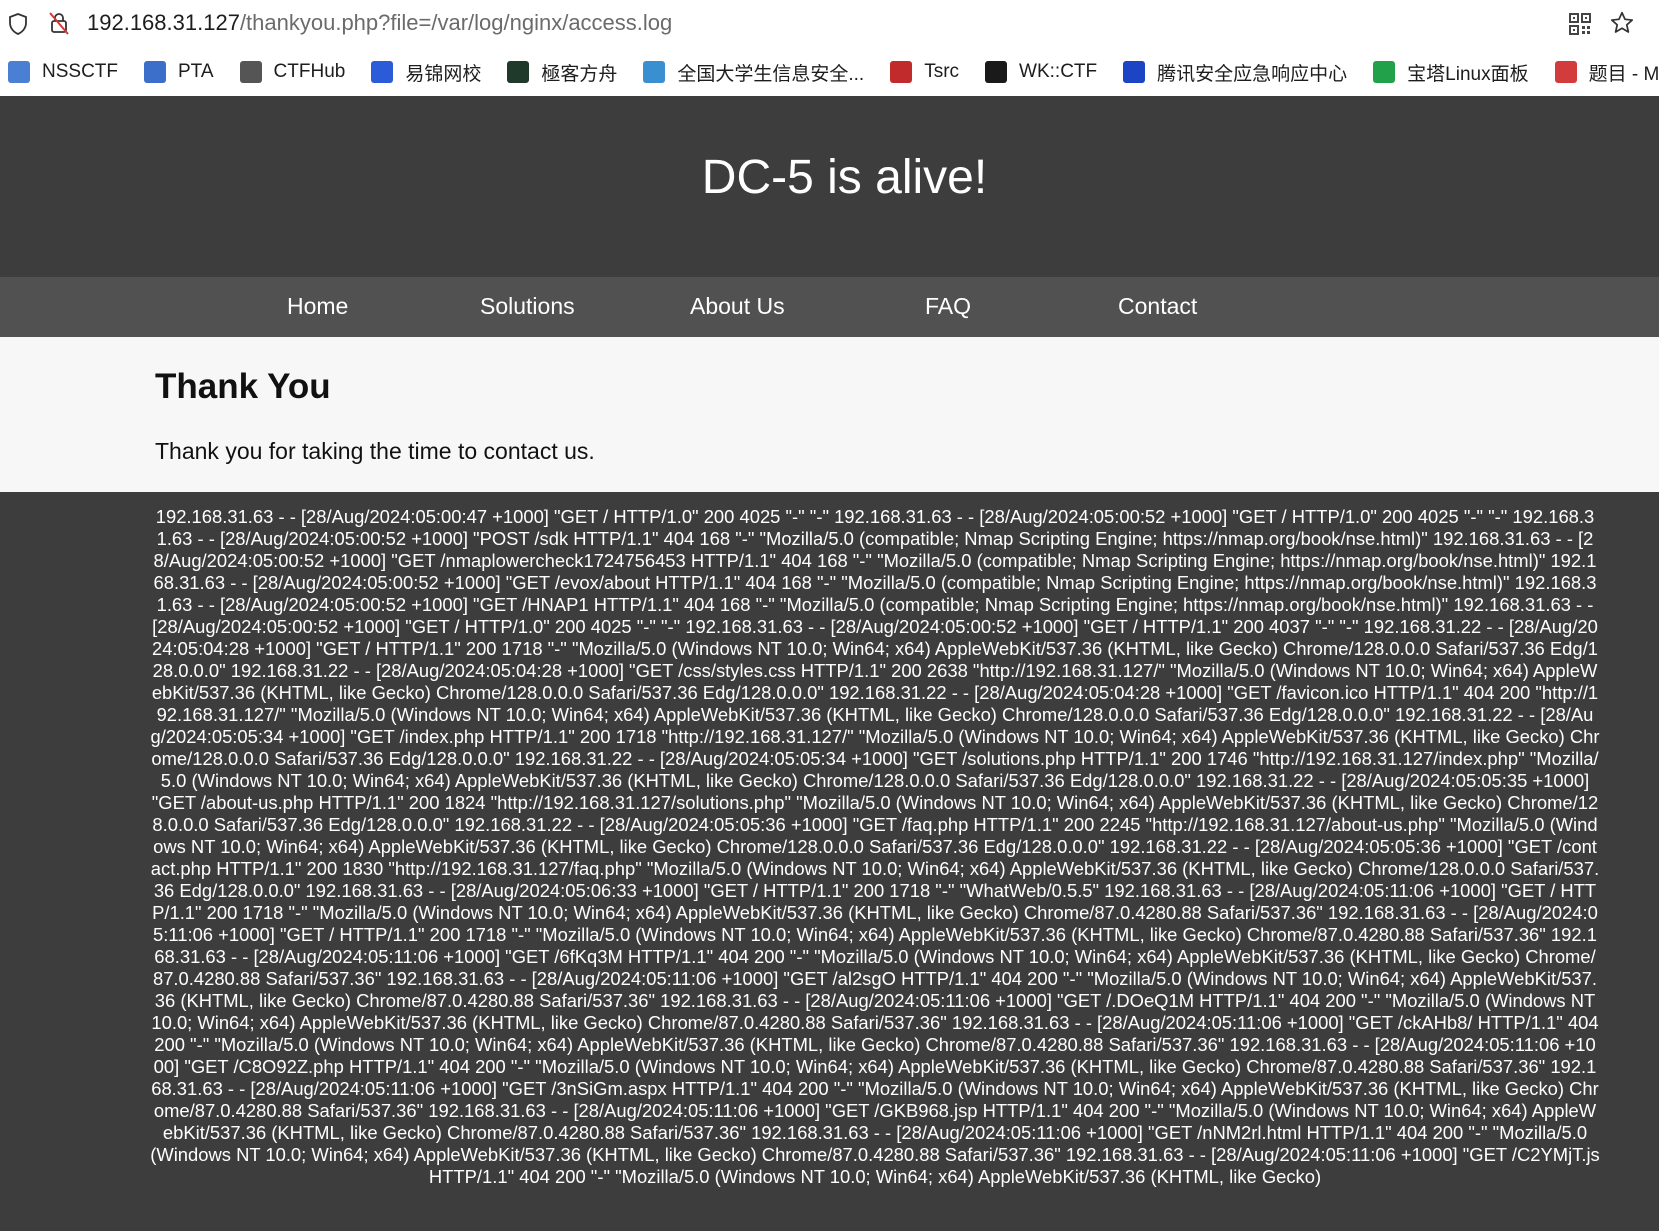 The width and height of the screenshot is (1659, 1231). I want to click on wkctf-icon, so click(996, 72).